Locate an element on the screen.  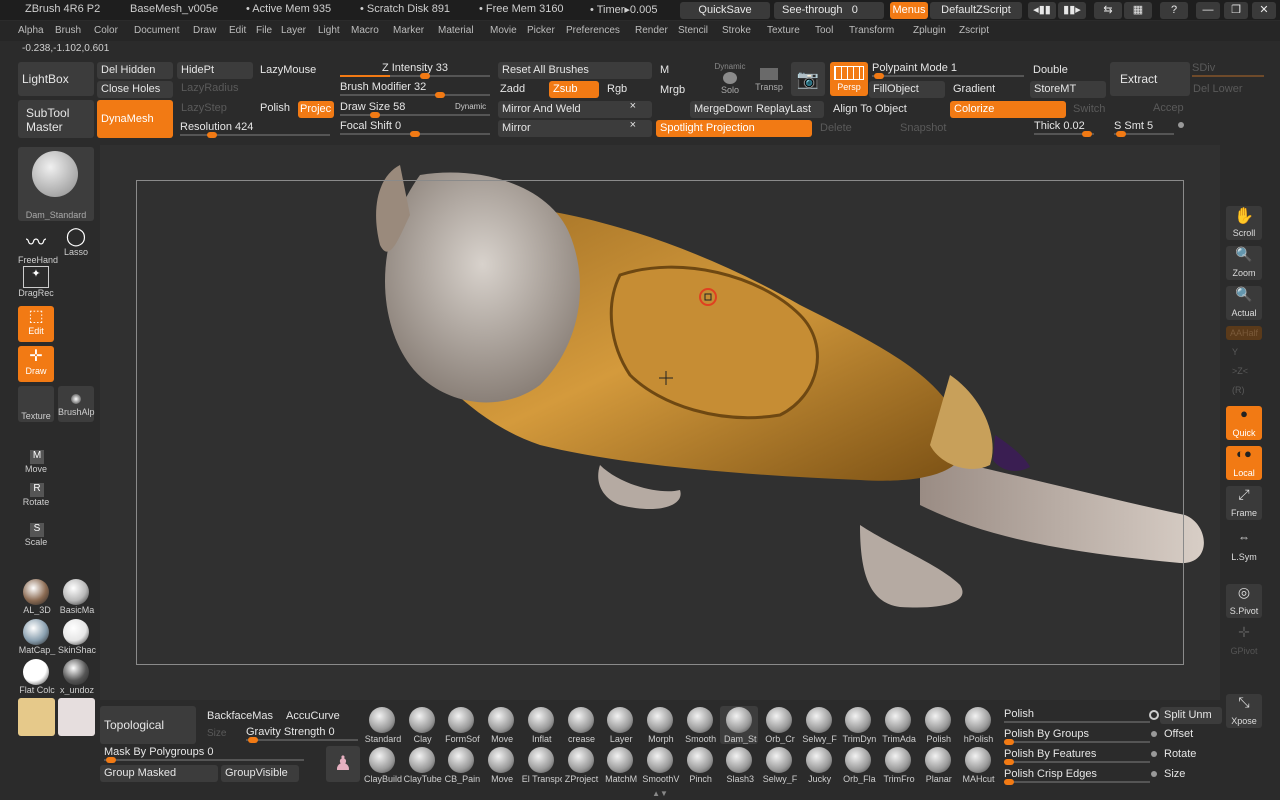
brush-slot: Planar is located at coordinates (938, 765).